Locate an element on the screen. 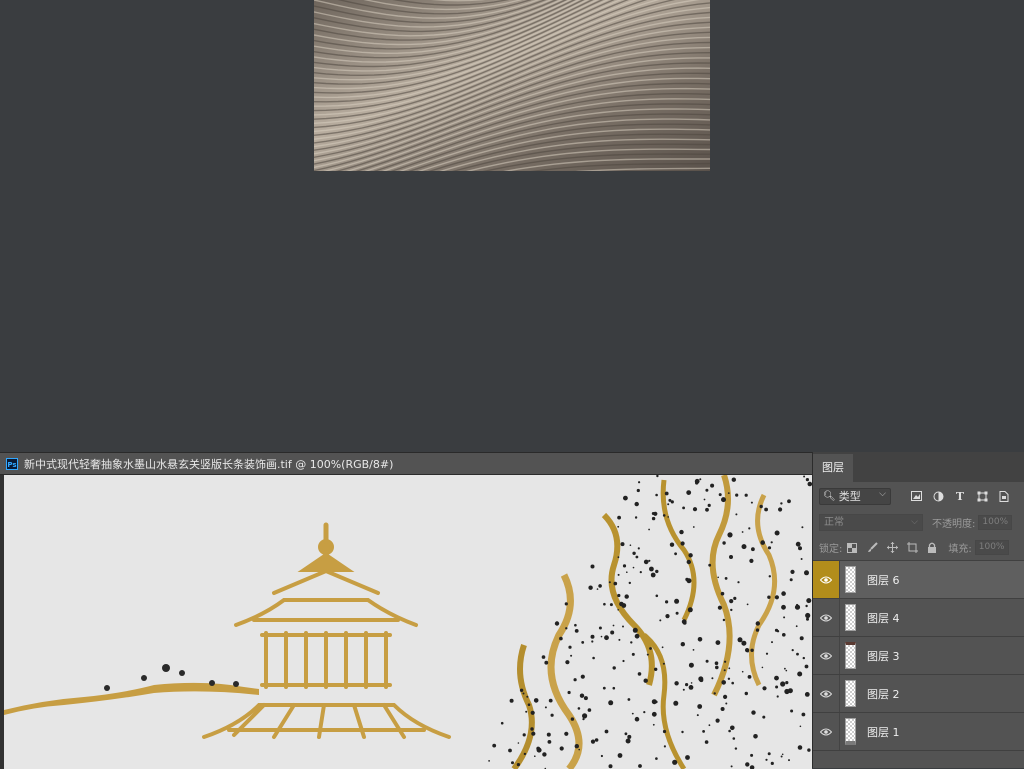 The height and width of the screenshot is (769, 1024). opacity-label: 不透明度: is located at coordinates (954, 524).